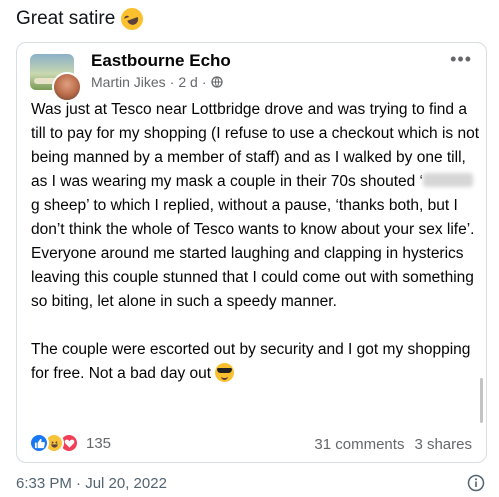 The width and height of the screenshot is (499, 497). I want to click on reaction-count: 135, so click(99, 443).